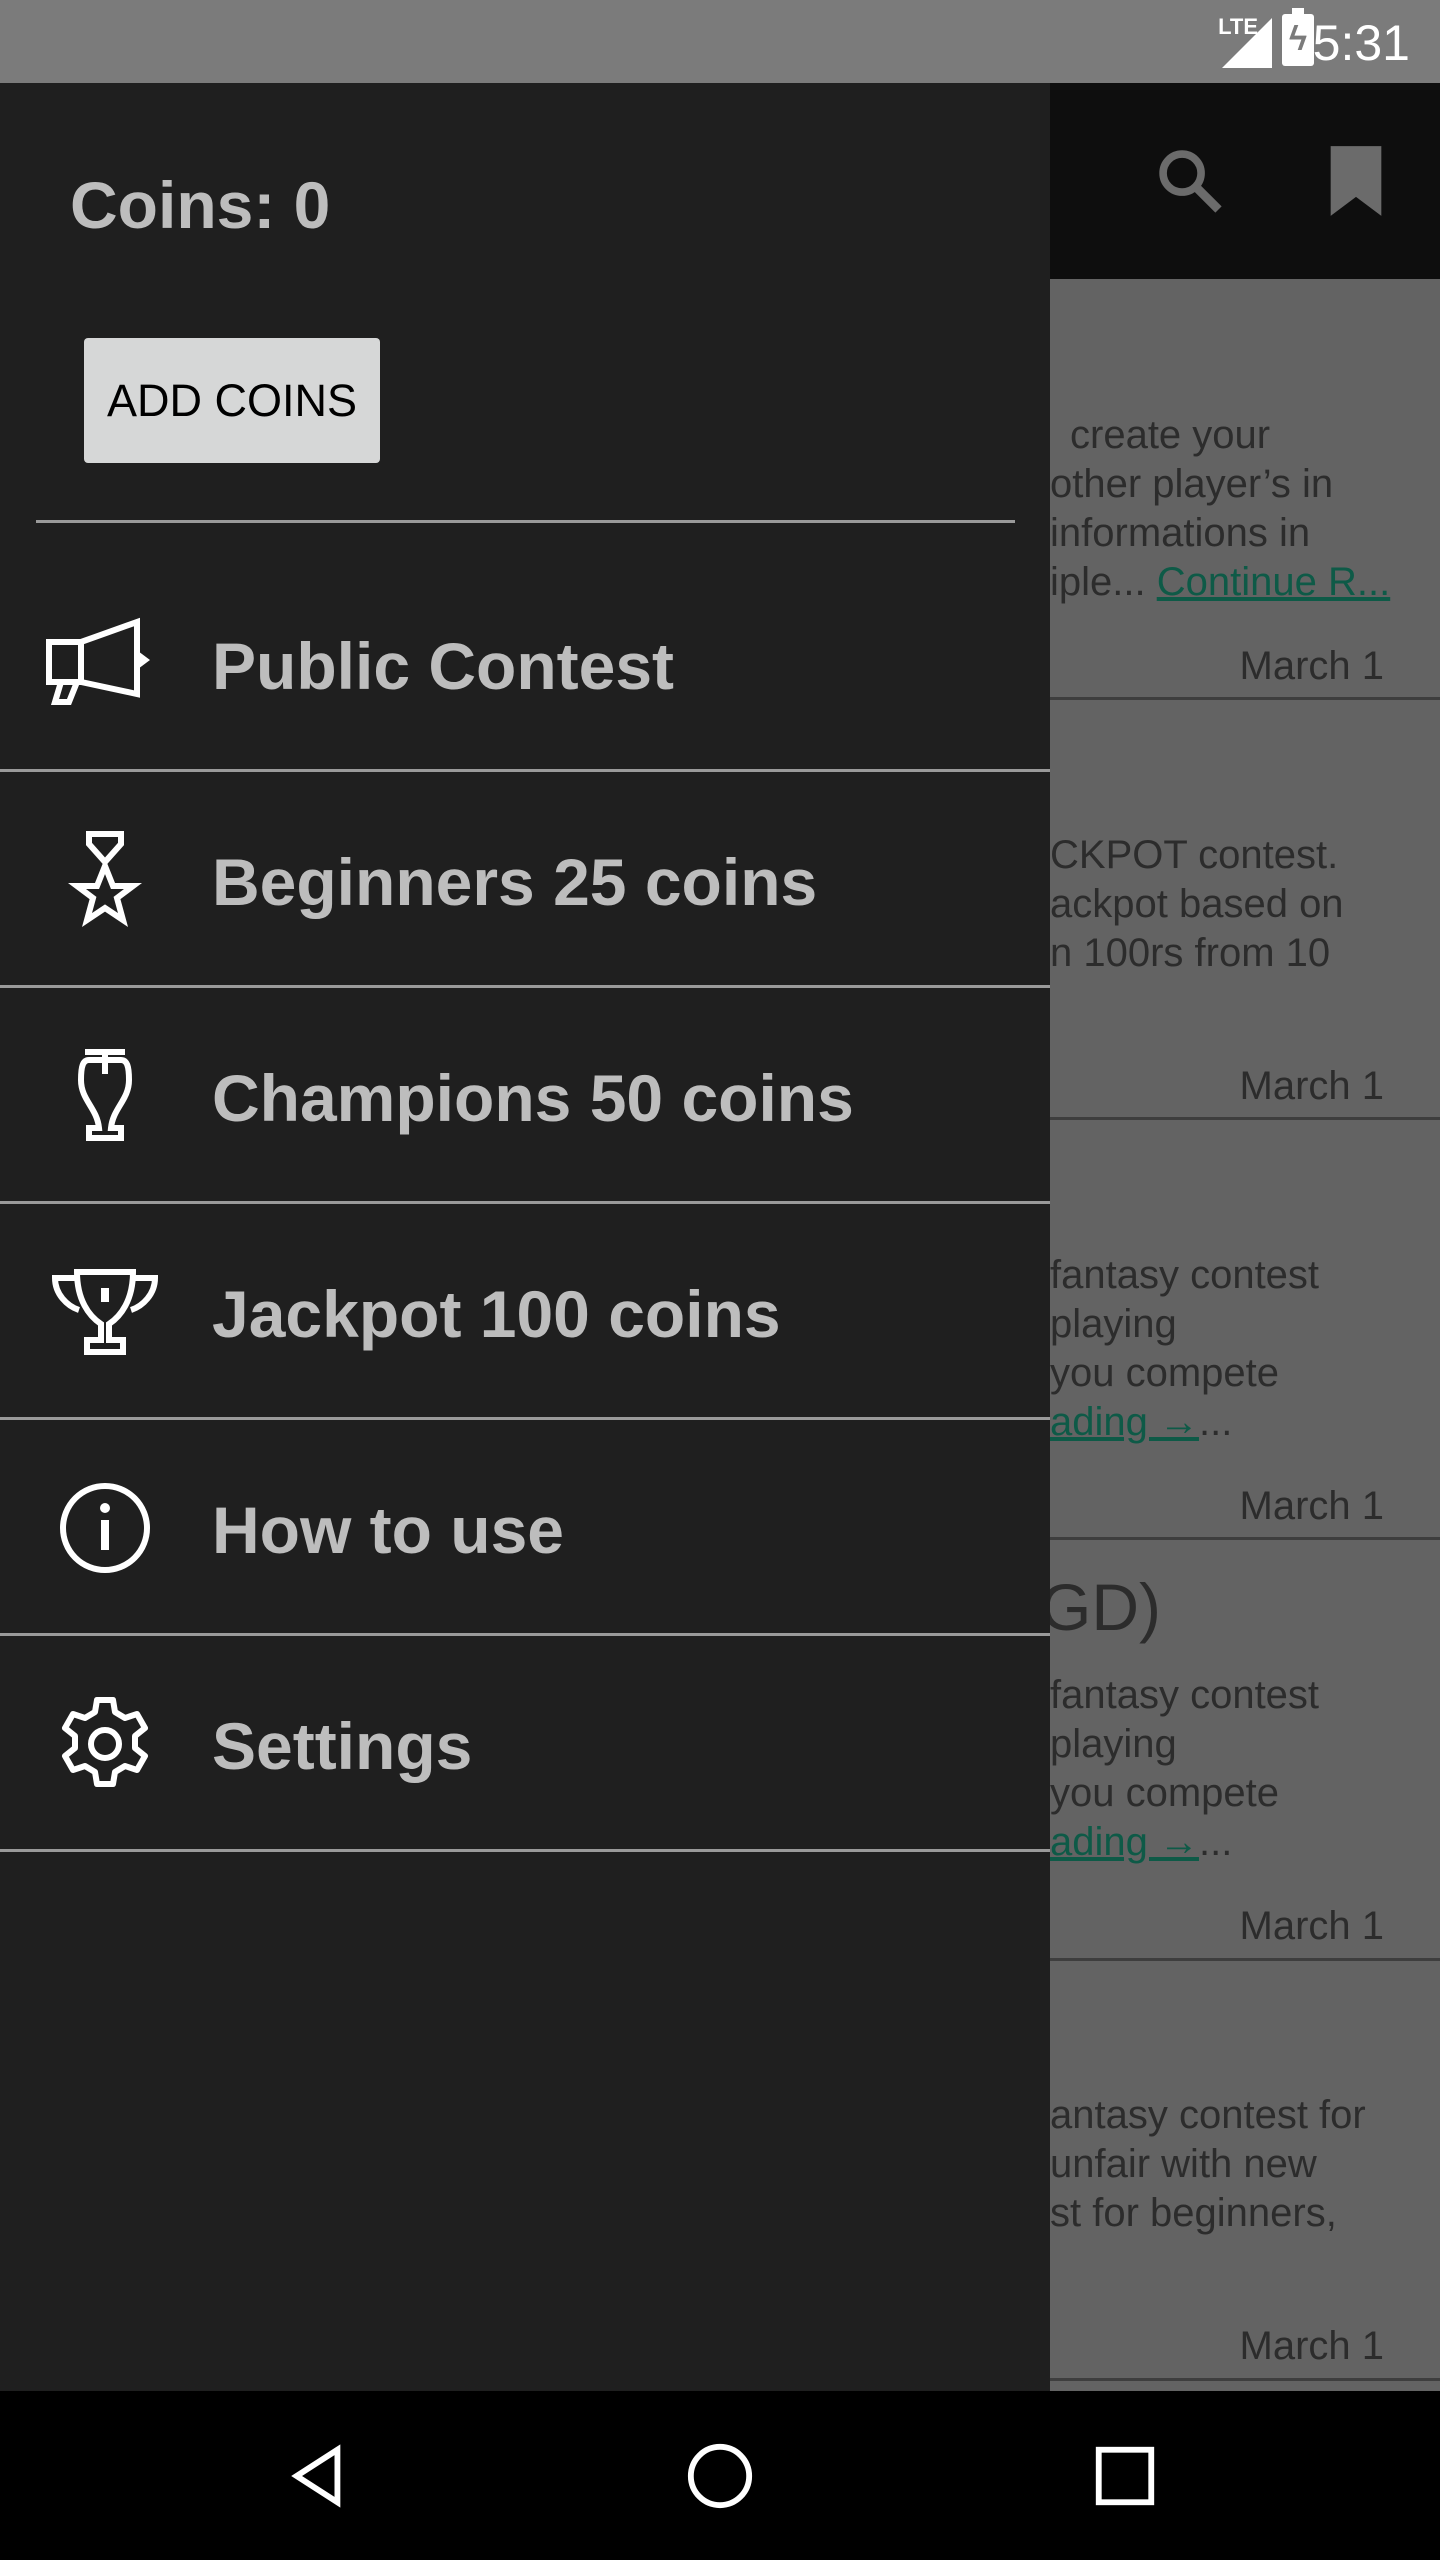  What do you see at coordinates (232, 400) in the screenshot?
I see `add-coins-button: ADD COINS` at bounding box center [232, 400].